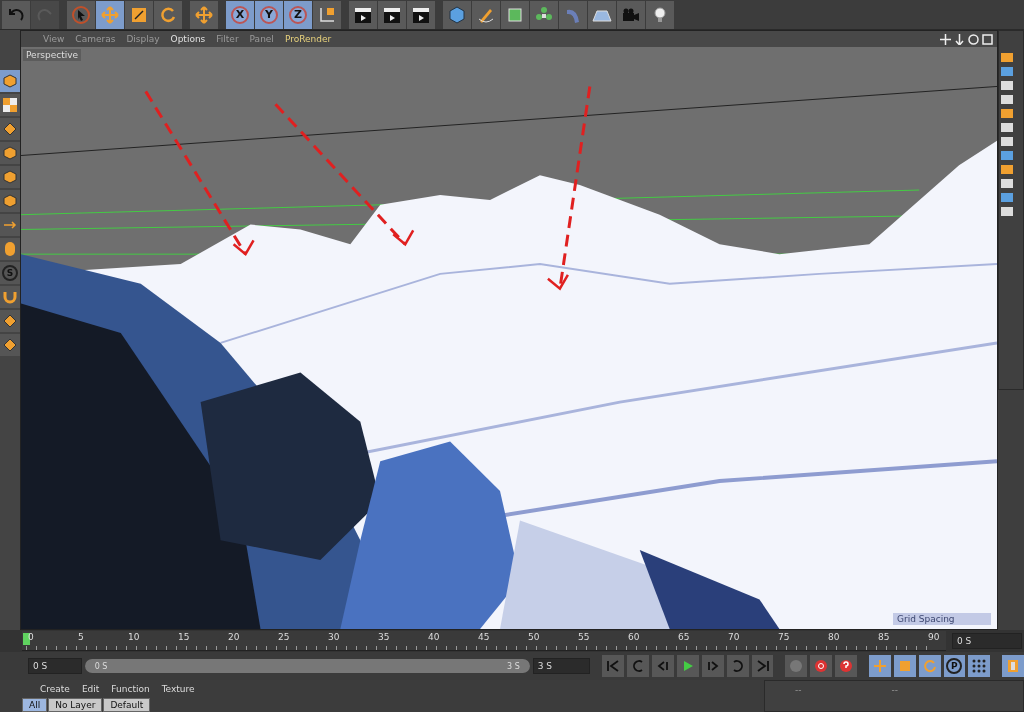  What do you see at coordinates (134, 637) in the screenshot?
I see `frame-number: 10` at bounding box center [134, 637].